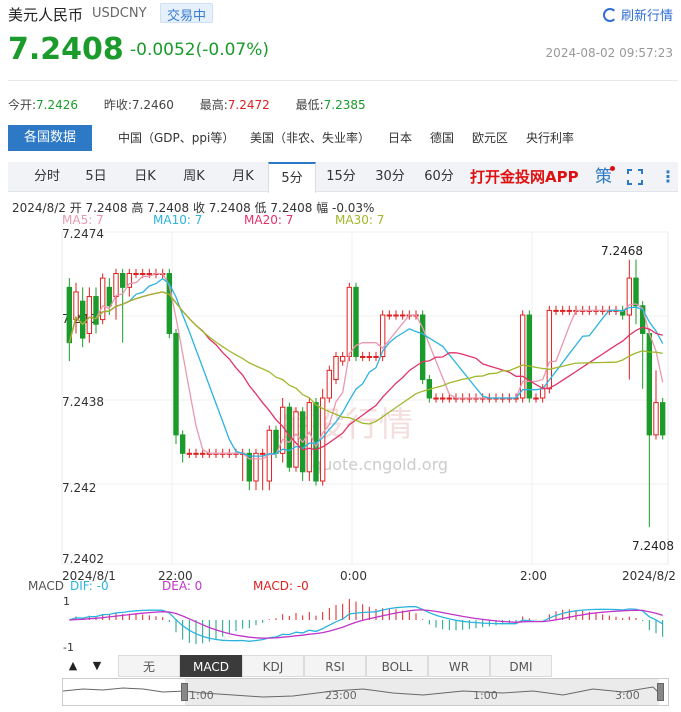  Describe the element at coordinates (309, 105) in the screenshot. I see `low-label: 最低:` at that location.